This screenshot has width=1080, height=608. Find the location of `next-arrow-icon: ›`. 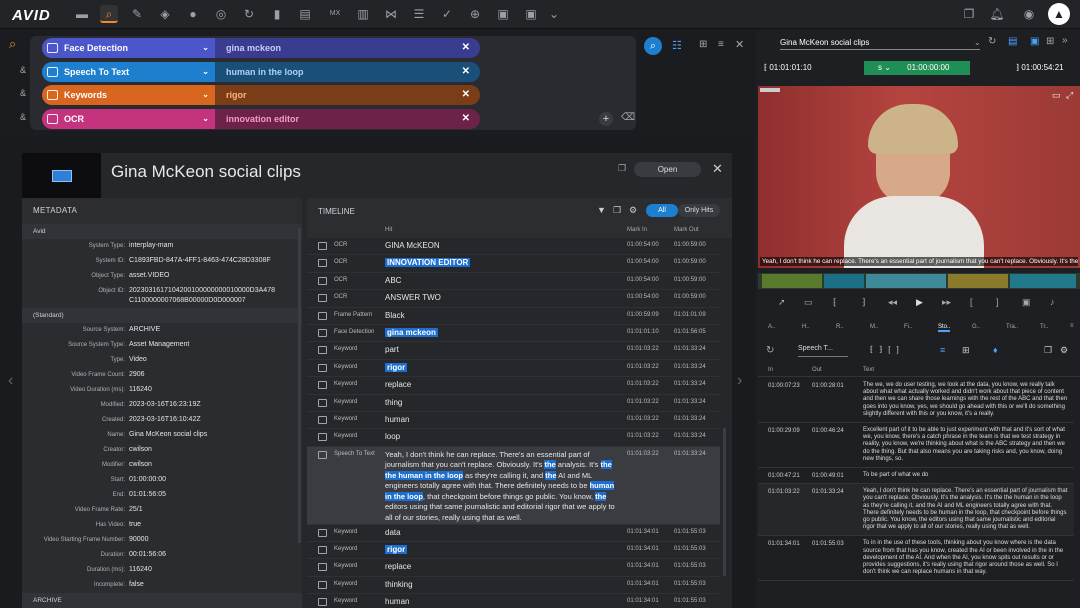

next-arrow-icon: › is located at coordinates (739, 381).